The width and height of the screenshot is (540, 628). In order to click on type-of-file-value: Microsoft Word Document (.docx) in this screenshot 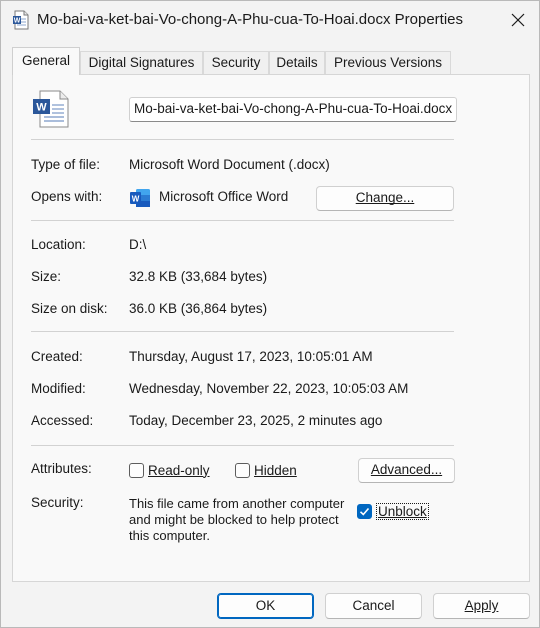, I will do `click(229, 164)`.